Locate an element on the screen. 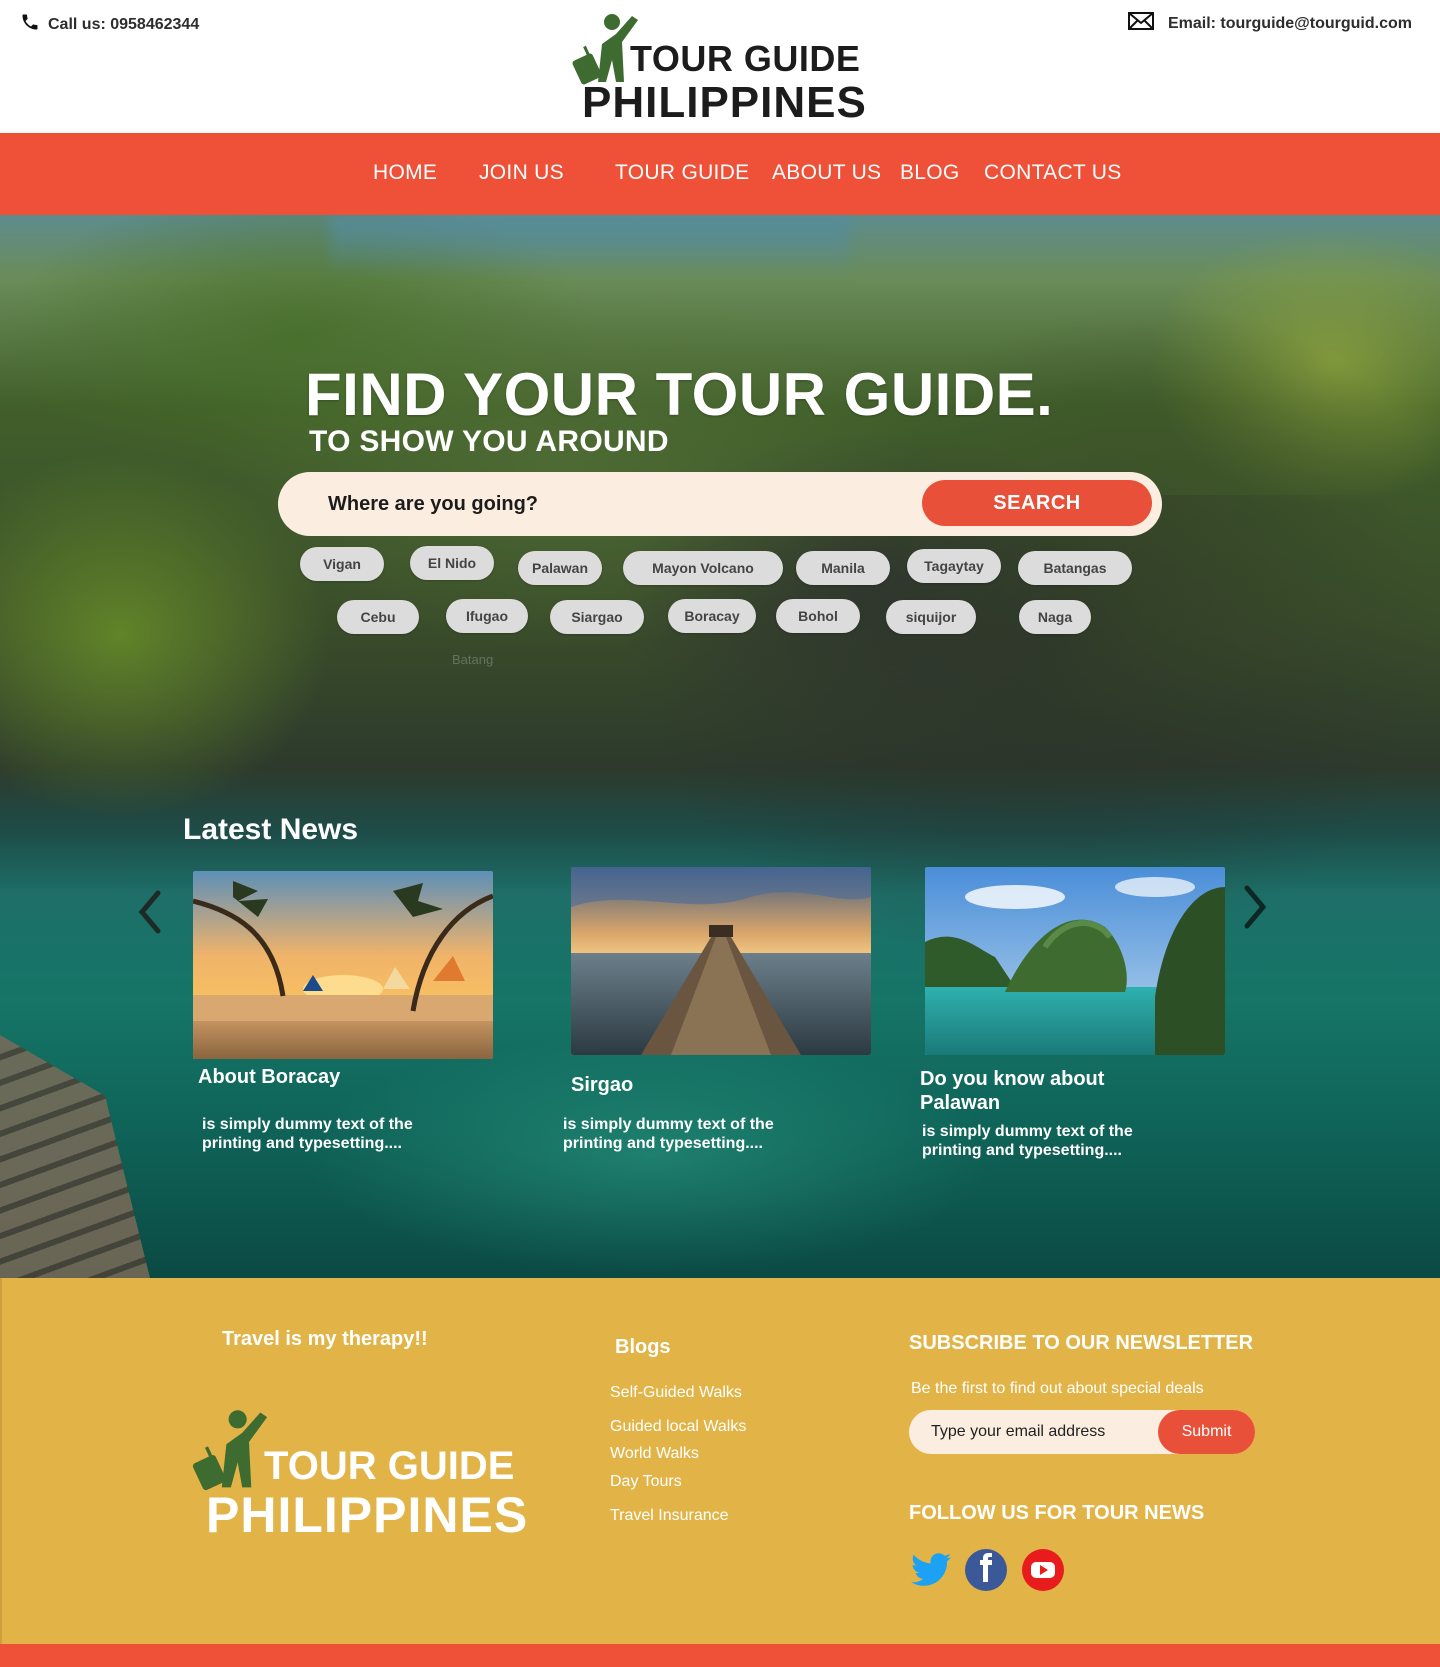  facebook-icon is located at coordinates (986, 1570).